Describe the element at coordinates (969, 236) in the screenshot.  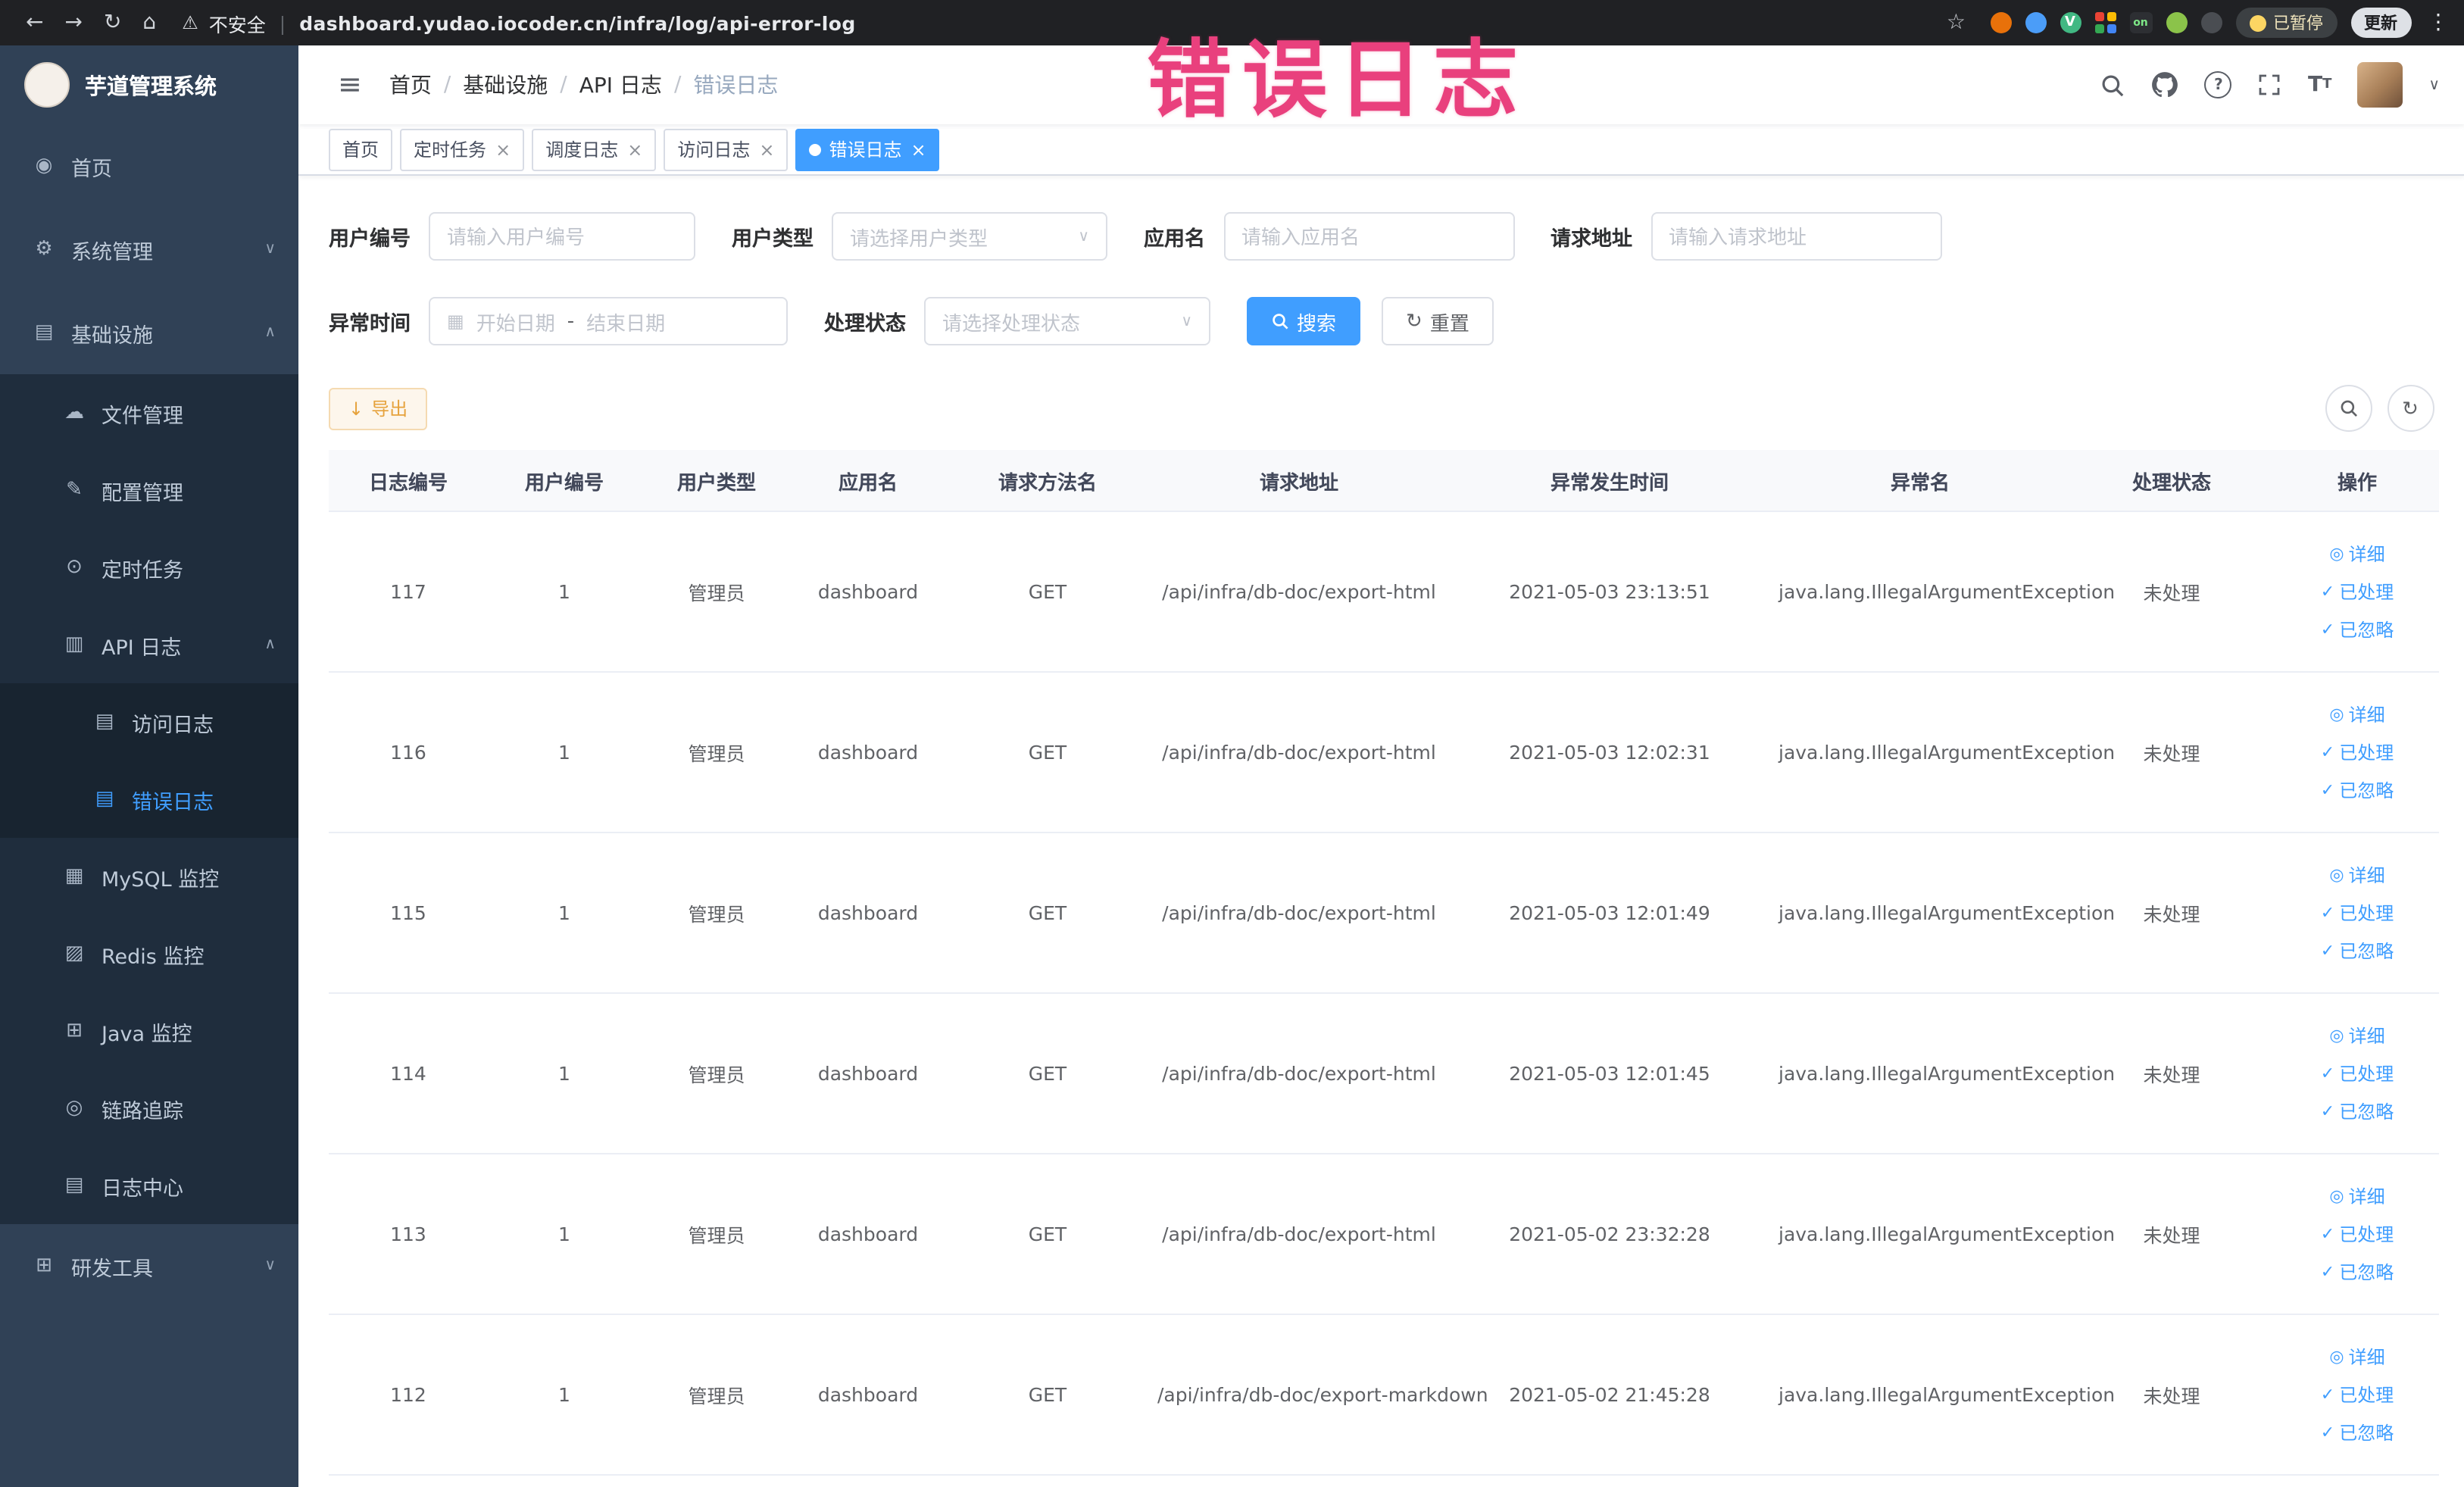
I see `user-type-select: 请选择用户类型 ∨` at that location.